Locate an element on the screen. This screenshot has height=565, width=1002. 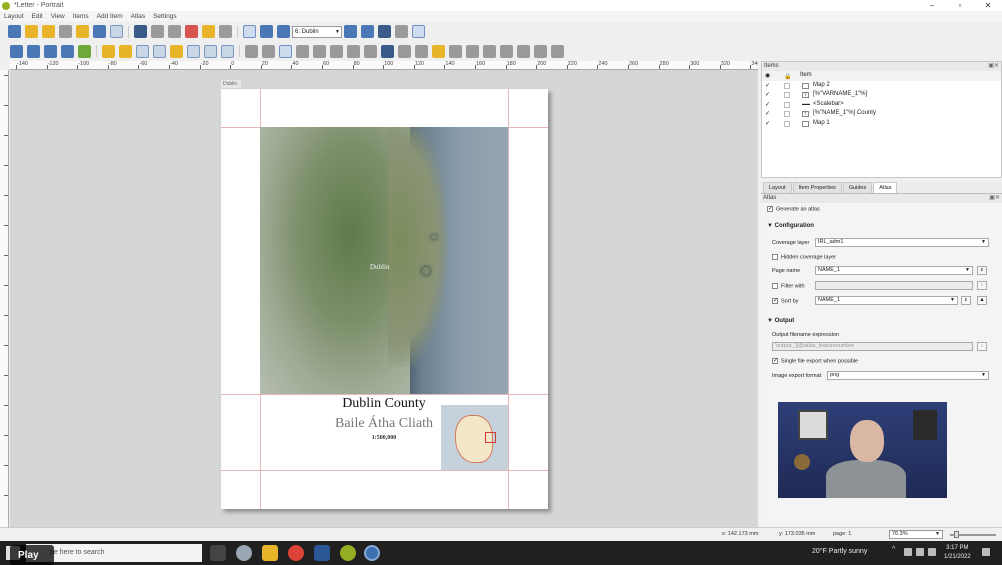
distribute-icon is located at coordinates (210, 51).